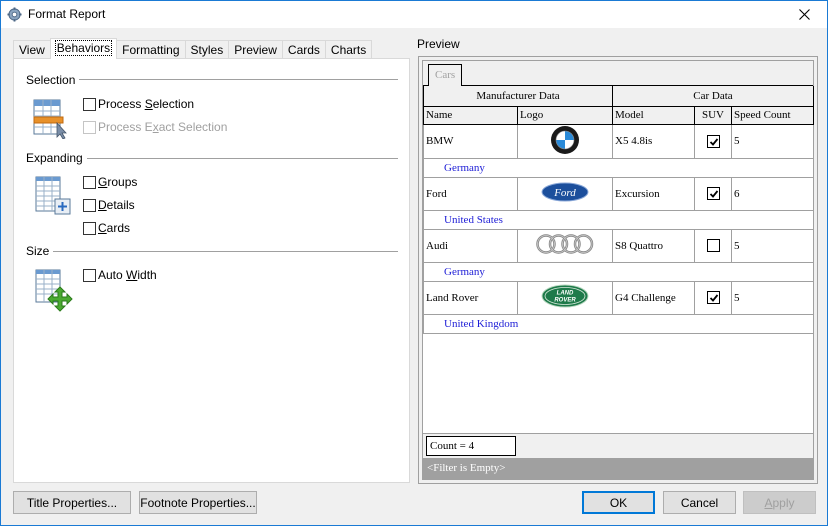  I want to click on expanding-group-label: Expanding, so click(56, 158).